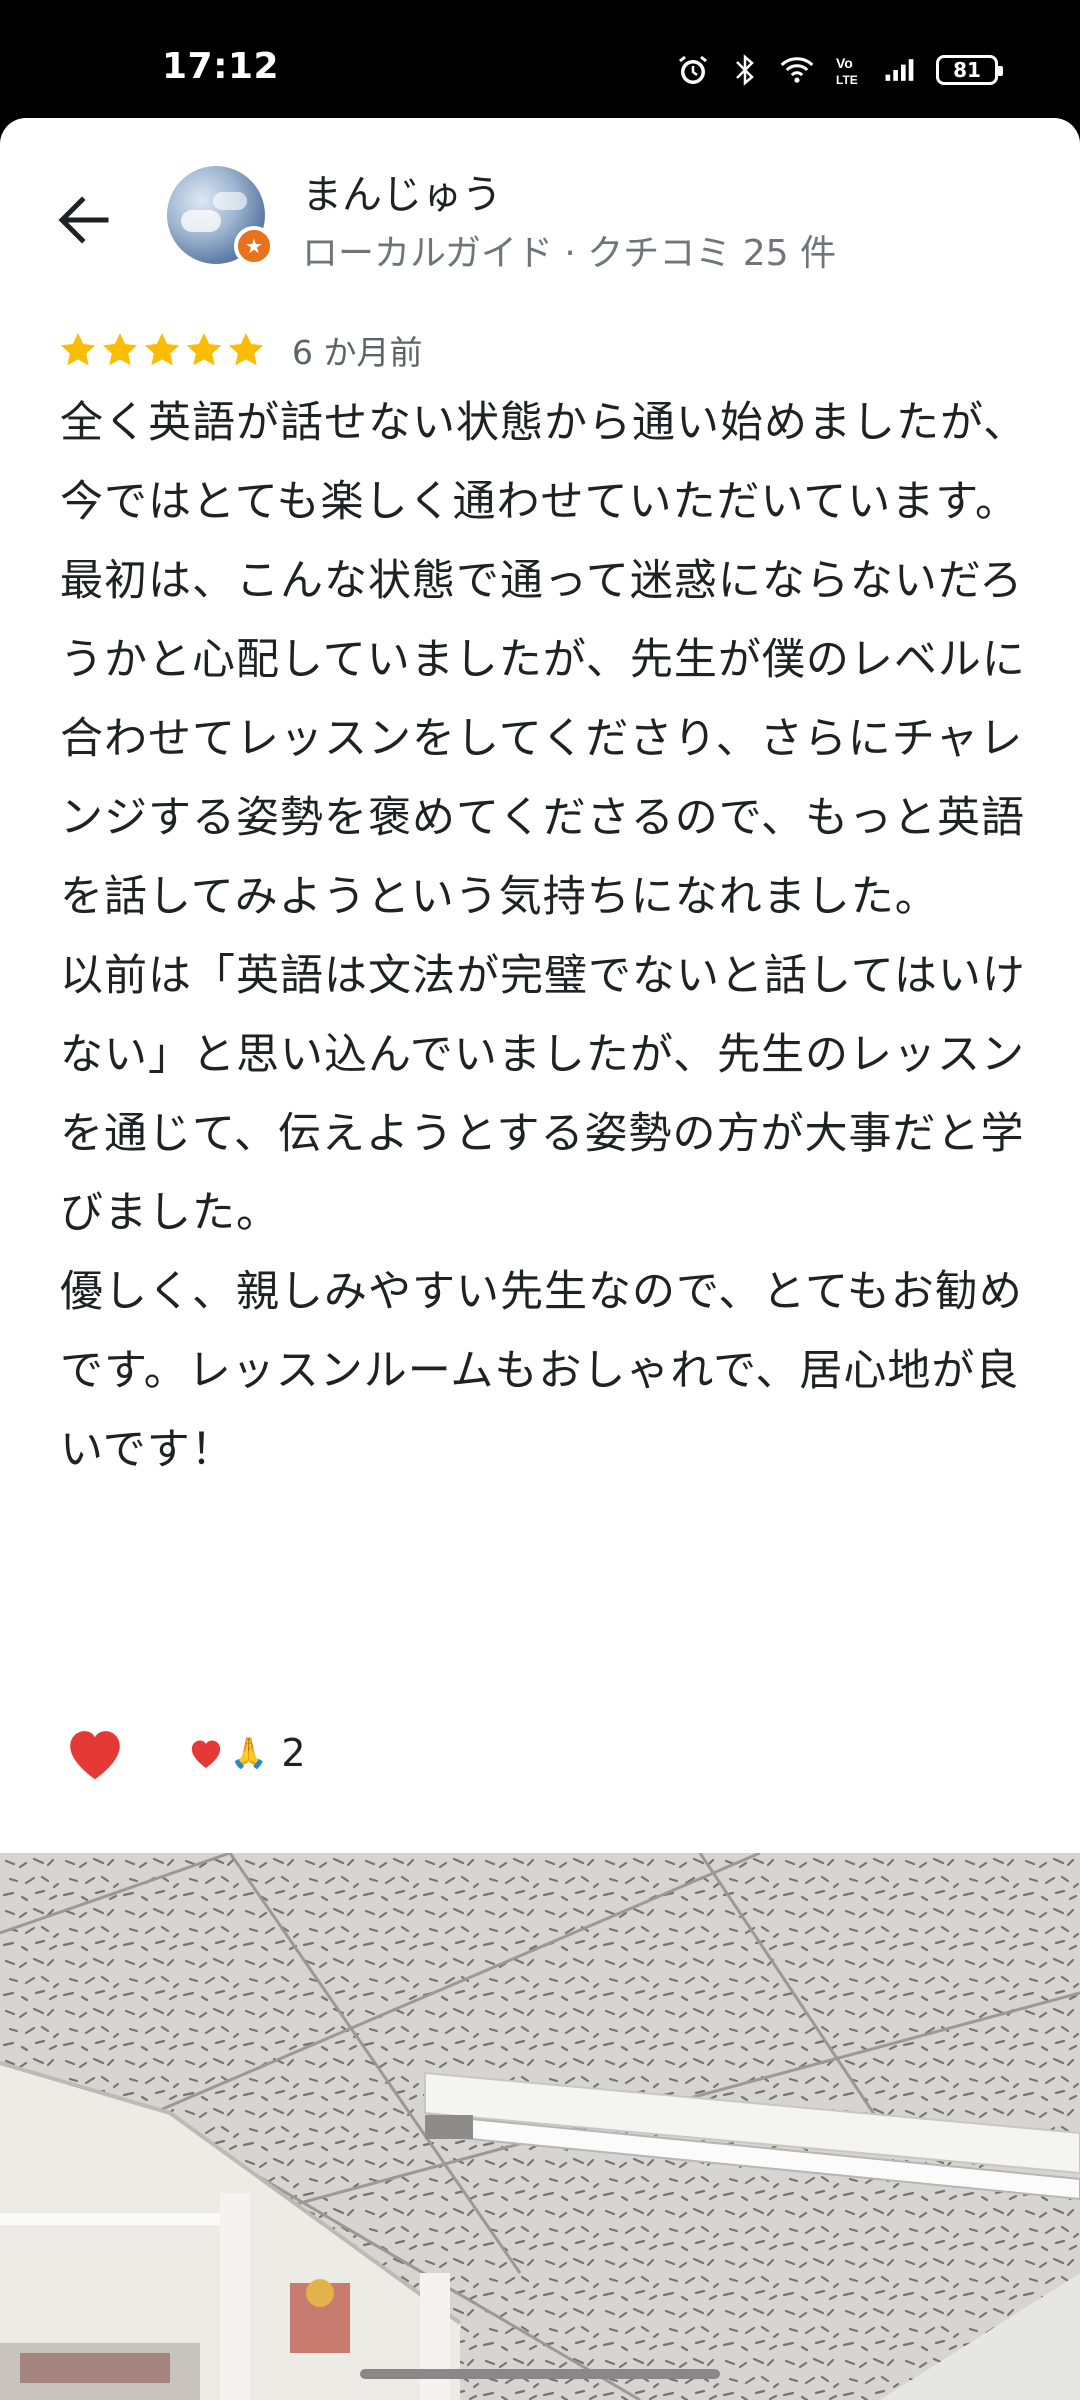  I want to click on reaction-count: 2, so click(293, 1753).